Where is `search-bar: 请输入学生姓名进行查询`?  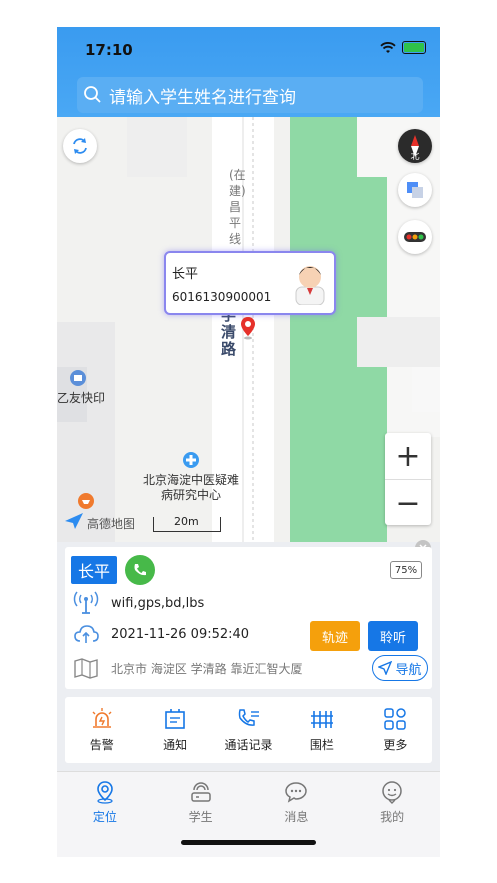 search-bar: 请输入学生姓名进行查询 is located at coordinates (250, 95).